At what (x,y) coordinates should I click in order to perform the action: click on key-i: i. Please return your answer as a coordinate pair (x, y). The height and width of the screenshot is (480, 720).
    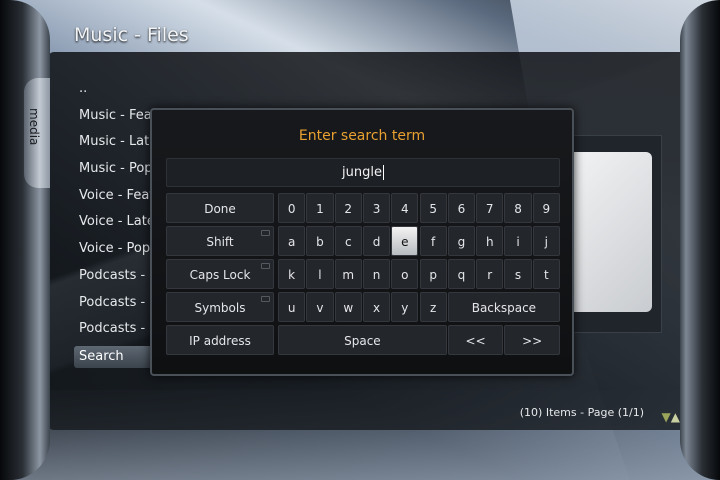
    Looking at the image, I should click on (518, 241).